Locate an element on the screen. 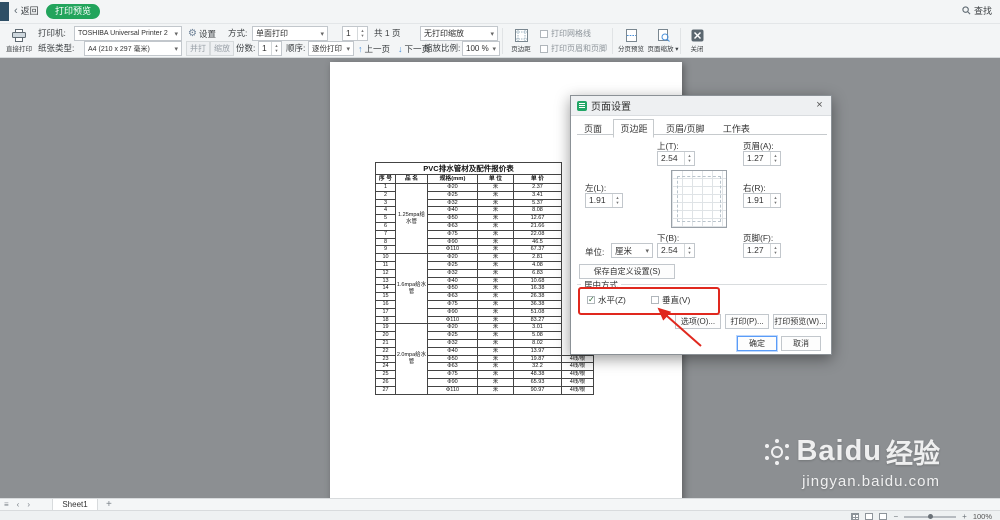  prev-page-button: ↑ 上一页 is located at coordinates (374, 48).